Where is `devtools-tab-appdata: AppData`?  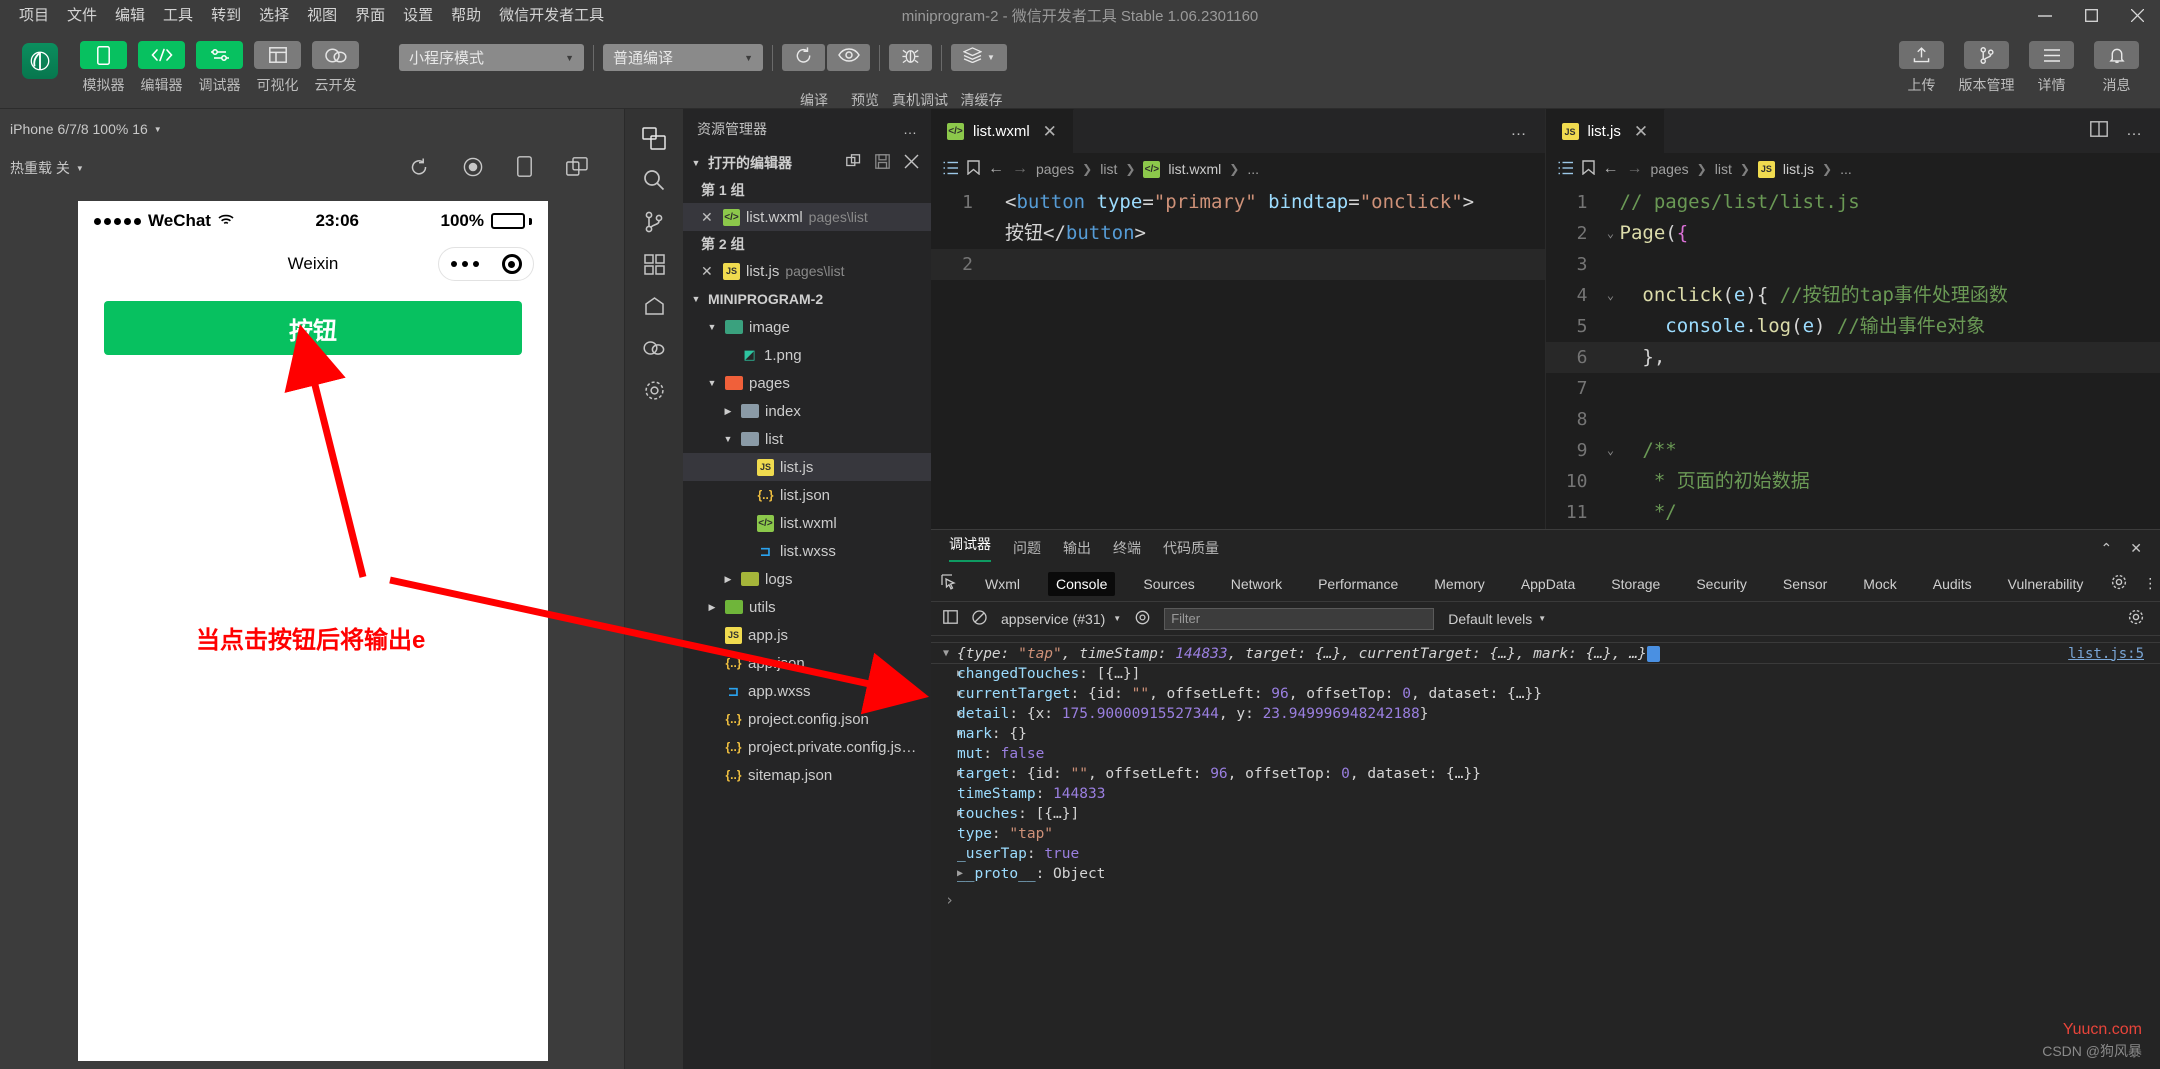 devtools-tab-appdata: AppData is located at coordinates (1548, 584).